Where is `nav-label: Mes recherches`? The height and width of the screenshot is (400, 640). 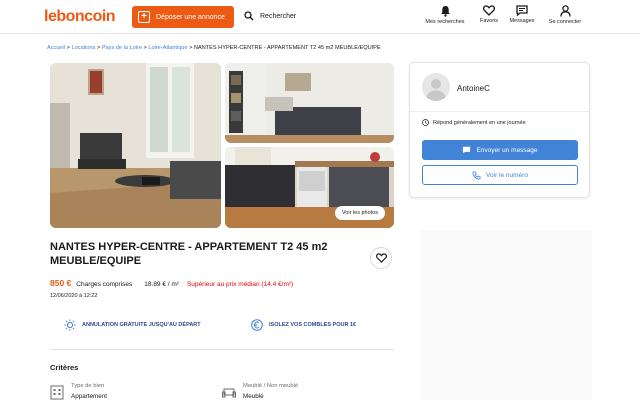 nav-label: Mes recherches is located at coordinates (445, 22).